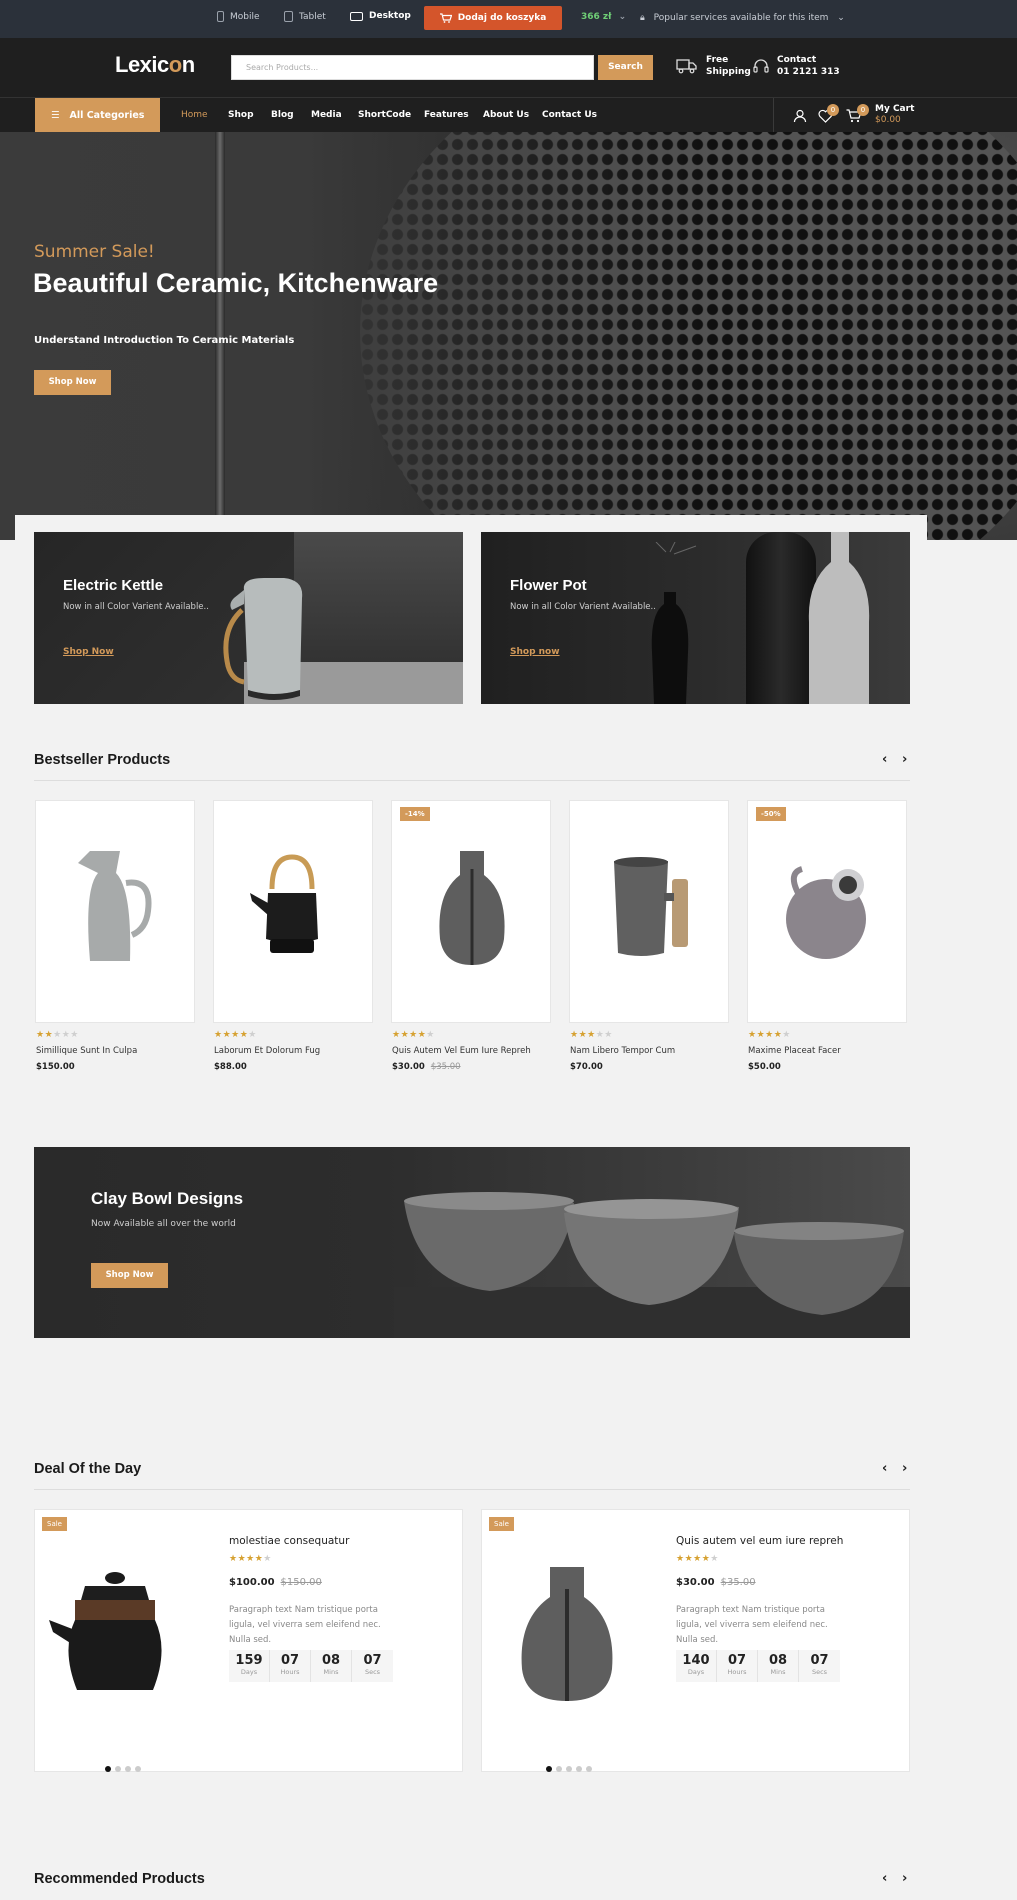 This screenshot has height=1900, width=1017. Describe the element at coordinates (72, 382) in the screenshot. I see `hero-shop-now-button: Shop Now` at that location.